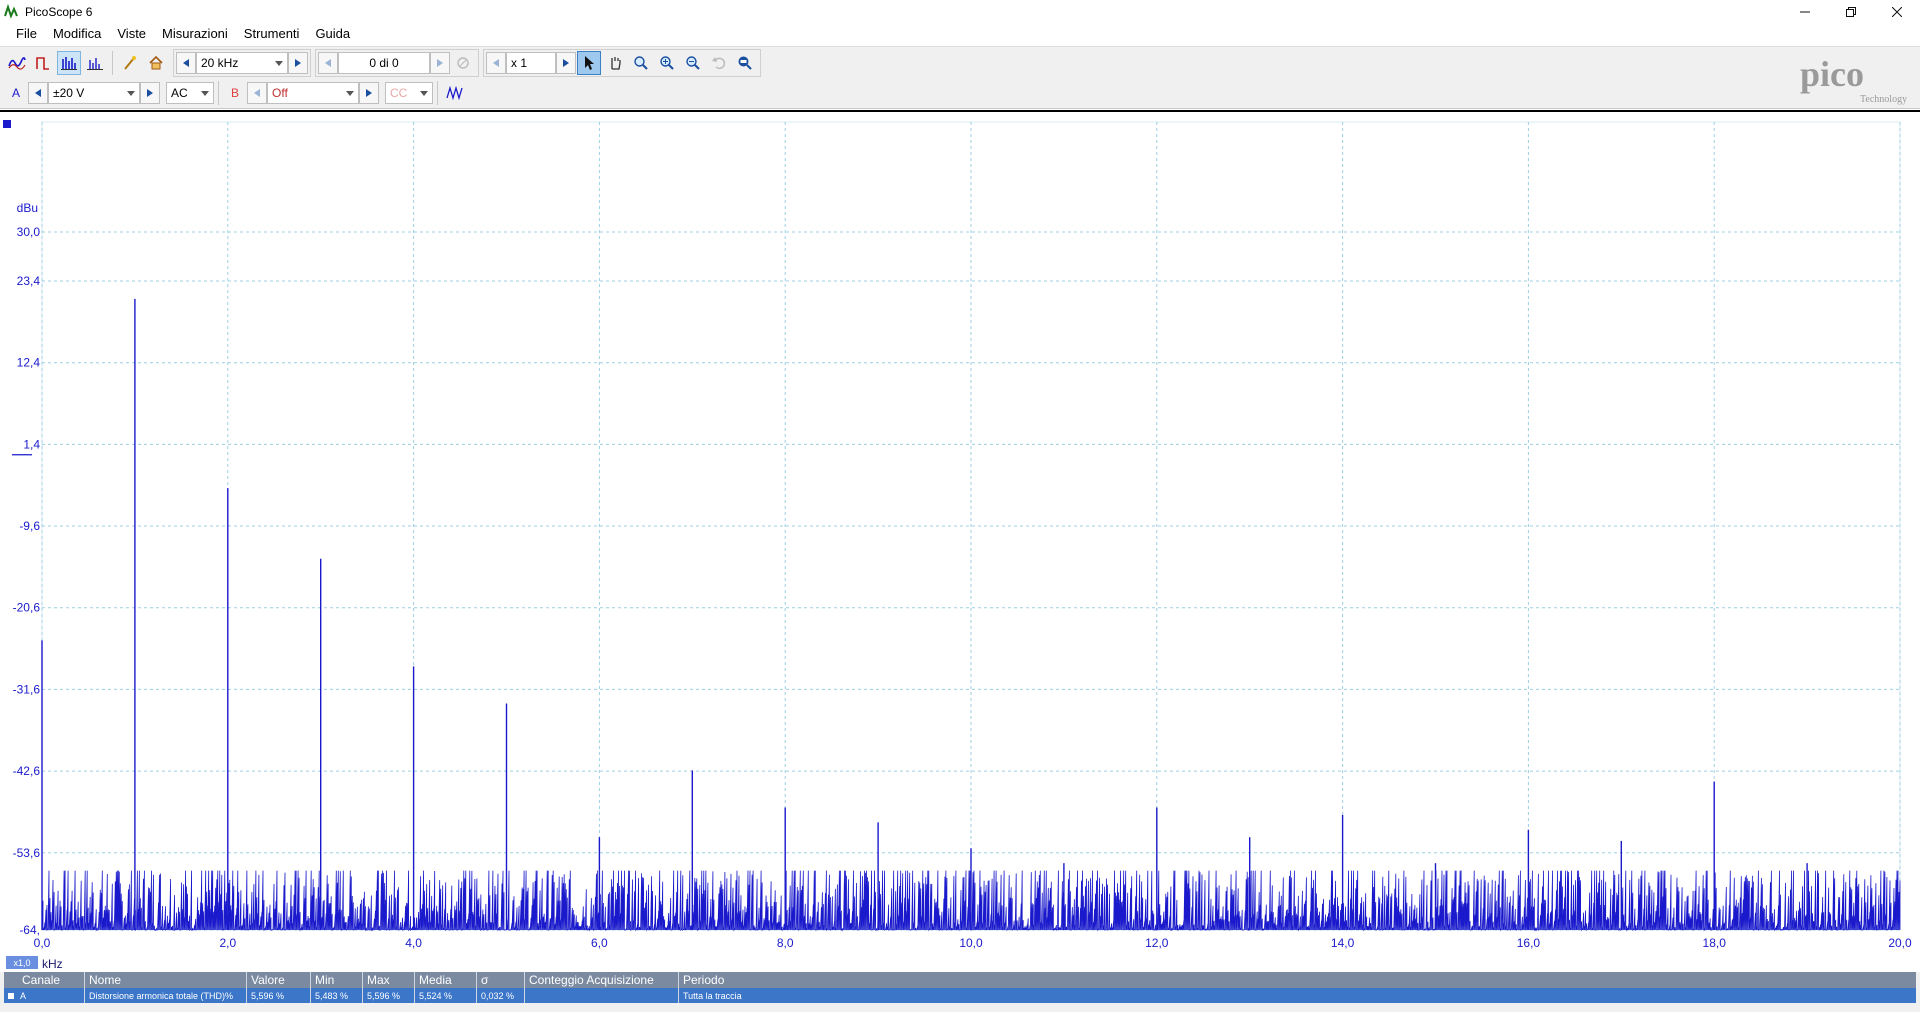 The width and height of the screenshot is (1920, 1012). I want to click on menu-file: File, so click(26, 33).